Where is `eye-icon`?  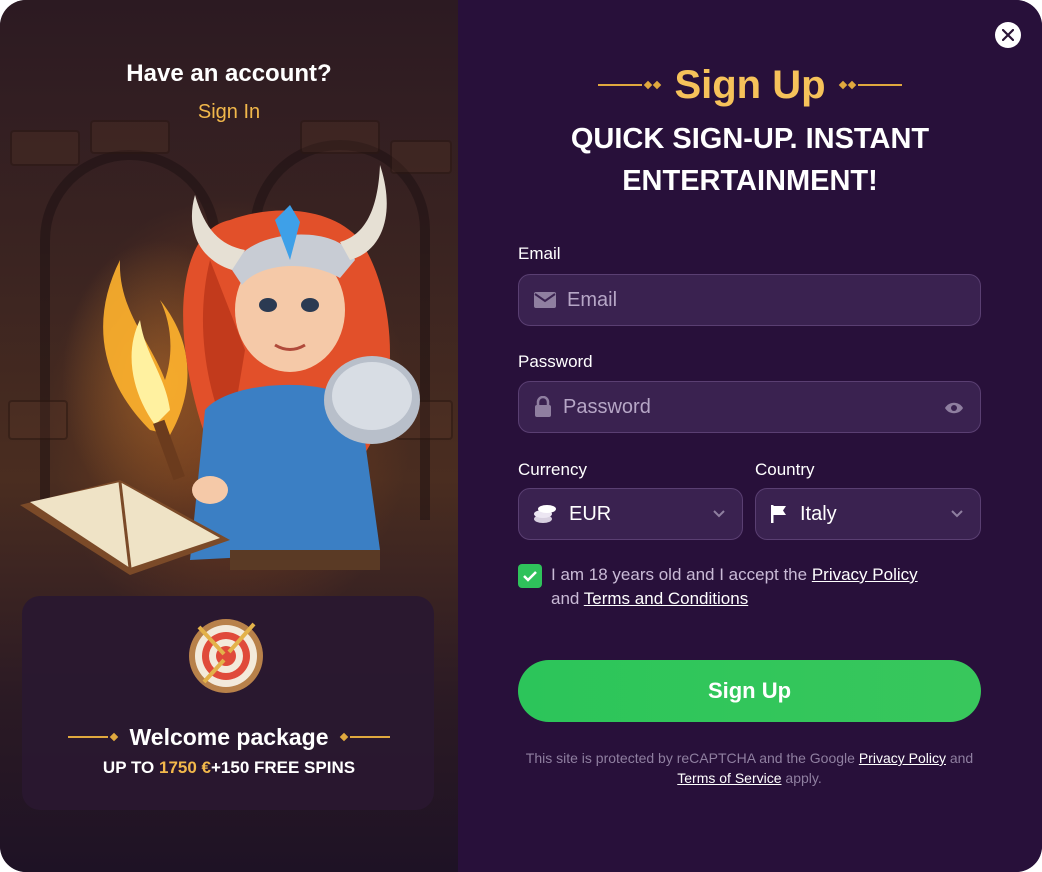
eye-icon is located at coordinates (954, 408).